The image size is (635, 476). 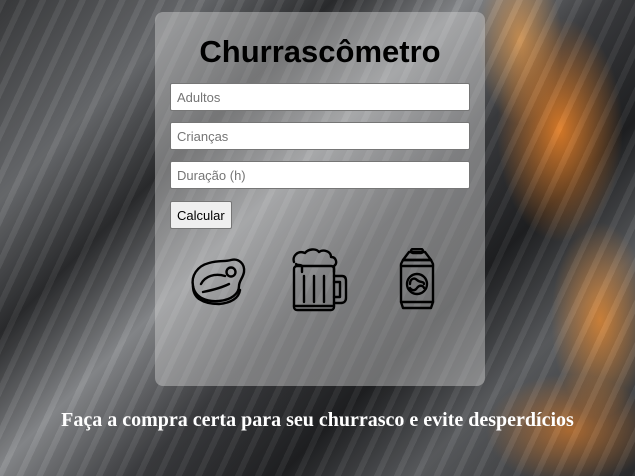 What do you see at coordinates (319, 283) in the screenshot?
I see `beer-mug-icon` at bounding box center [319, 283].